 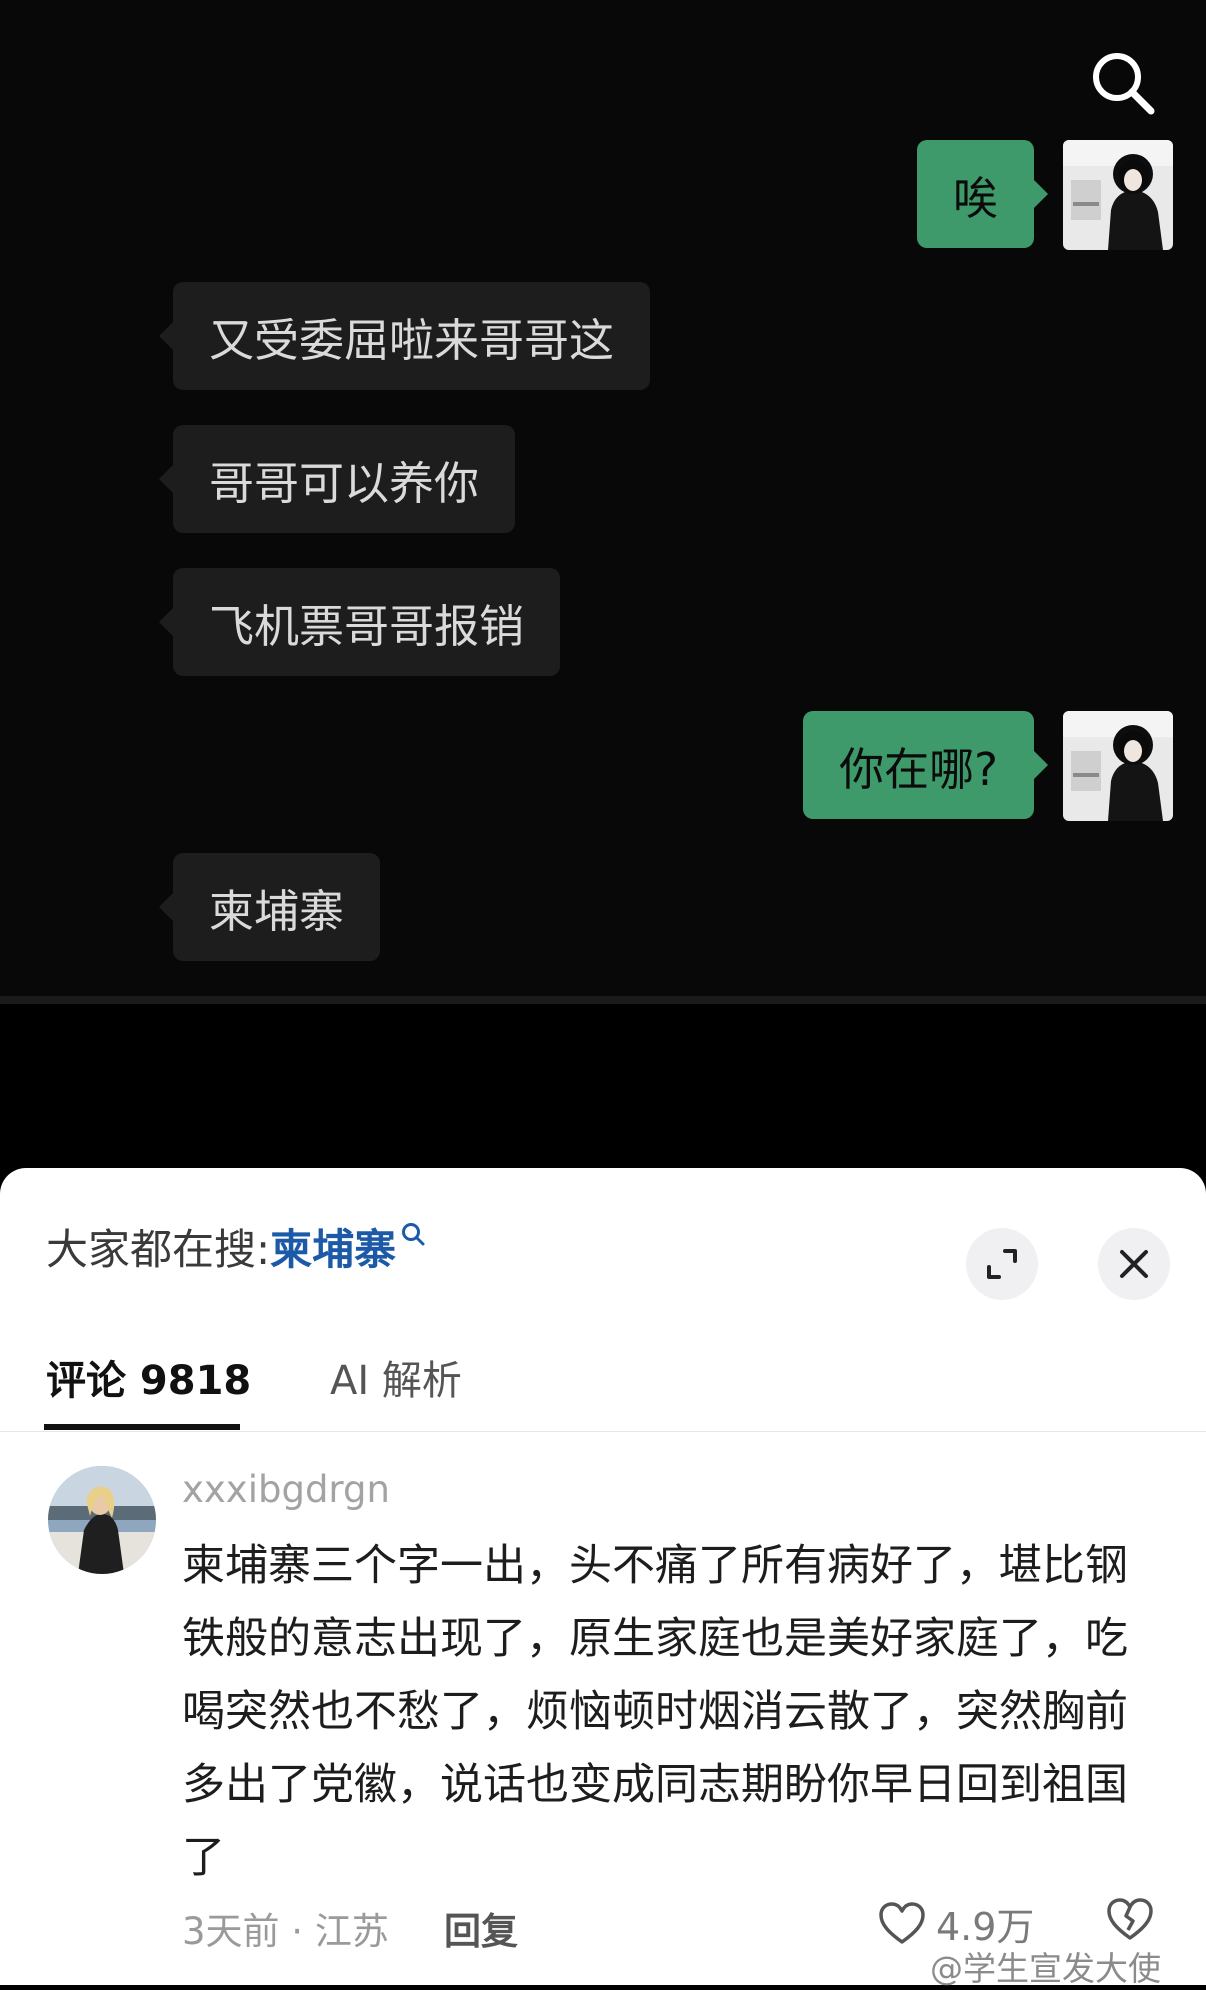 What do you see at coordinates (1130, 1919) in the screenshot?
I see `broken-heart-icon` at bounding box center [1130, 1919].